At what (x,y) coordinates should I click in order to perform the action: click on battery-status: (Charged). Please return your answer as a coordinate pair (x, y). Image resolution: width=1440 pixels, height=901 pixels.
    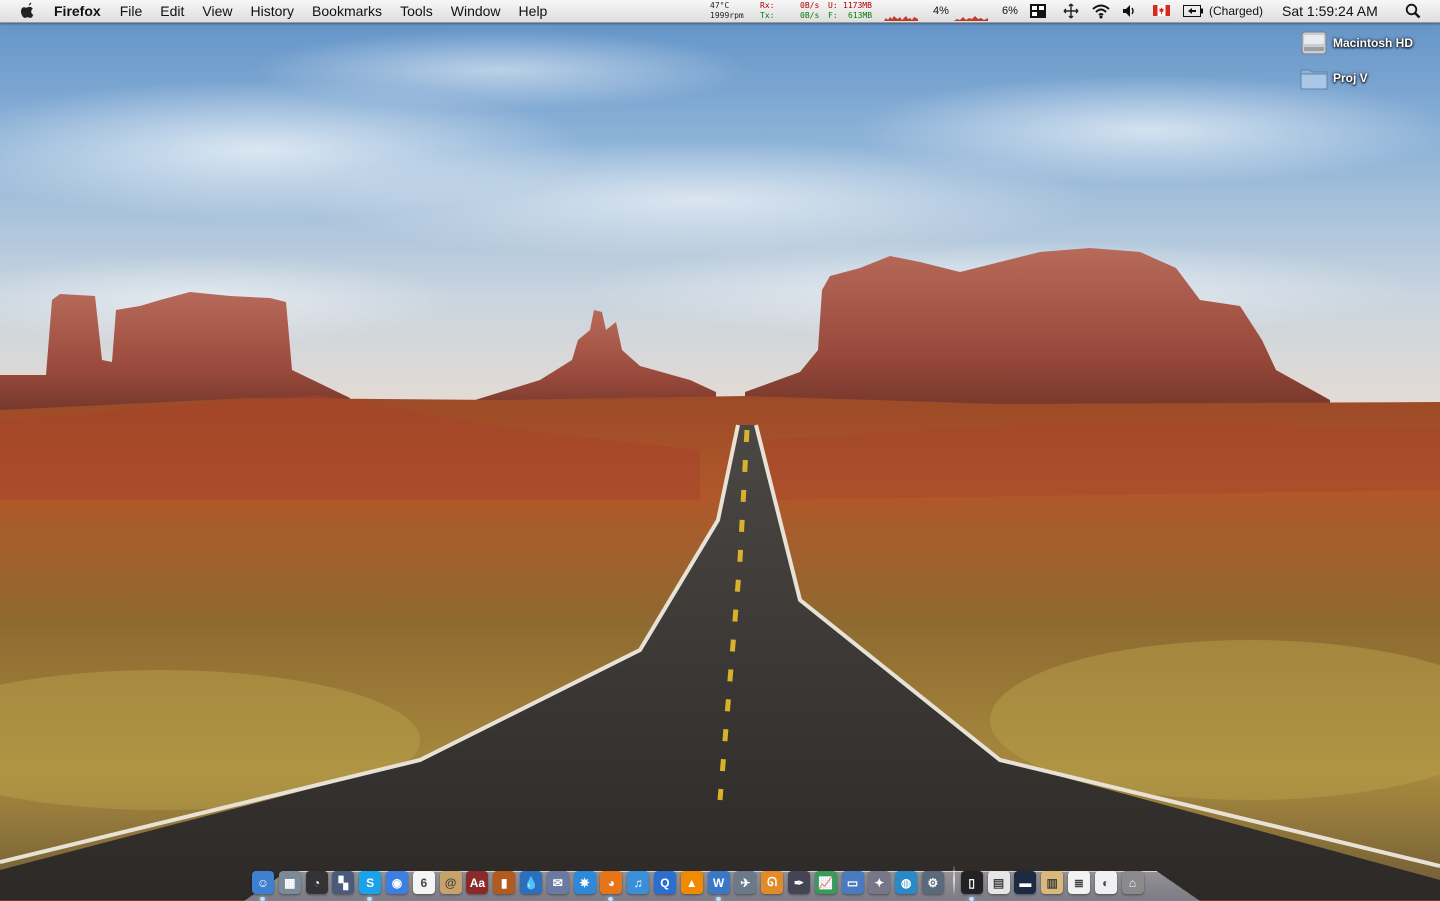
    Looking at the image, I should click on (1236, 11).